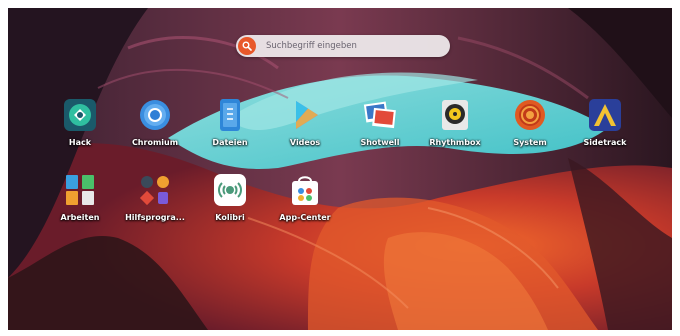  What do you see at coordinates (230, 217) in the screenshot?
I see `app-label: Kolibri` at bounding box center [230, 217].